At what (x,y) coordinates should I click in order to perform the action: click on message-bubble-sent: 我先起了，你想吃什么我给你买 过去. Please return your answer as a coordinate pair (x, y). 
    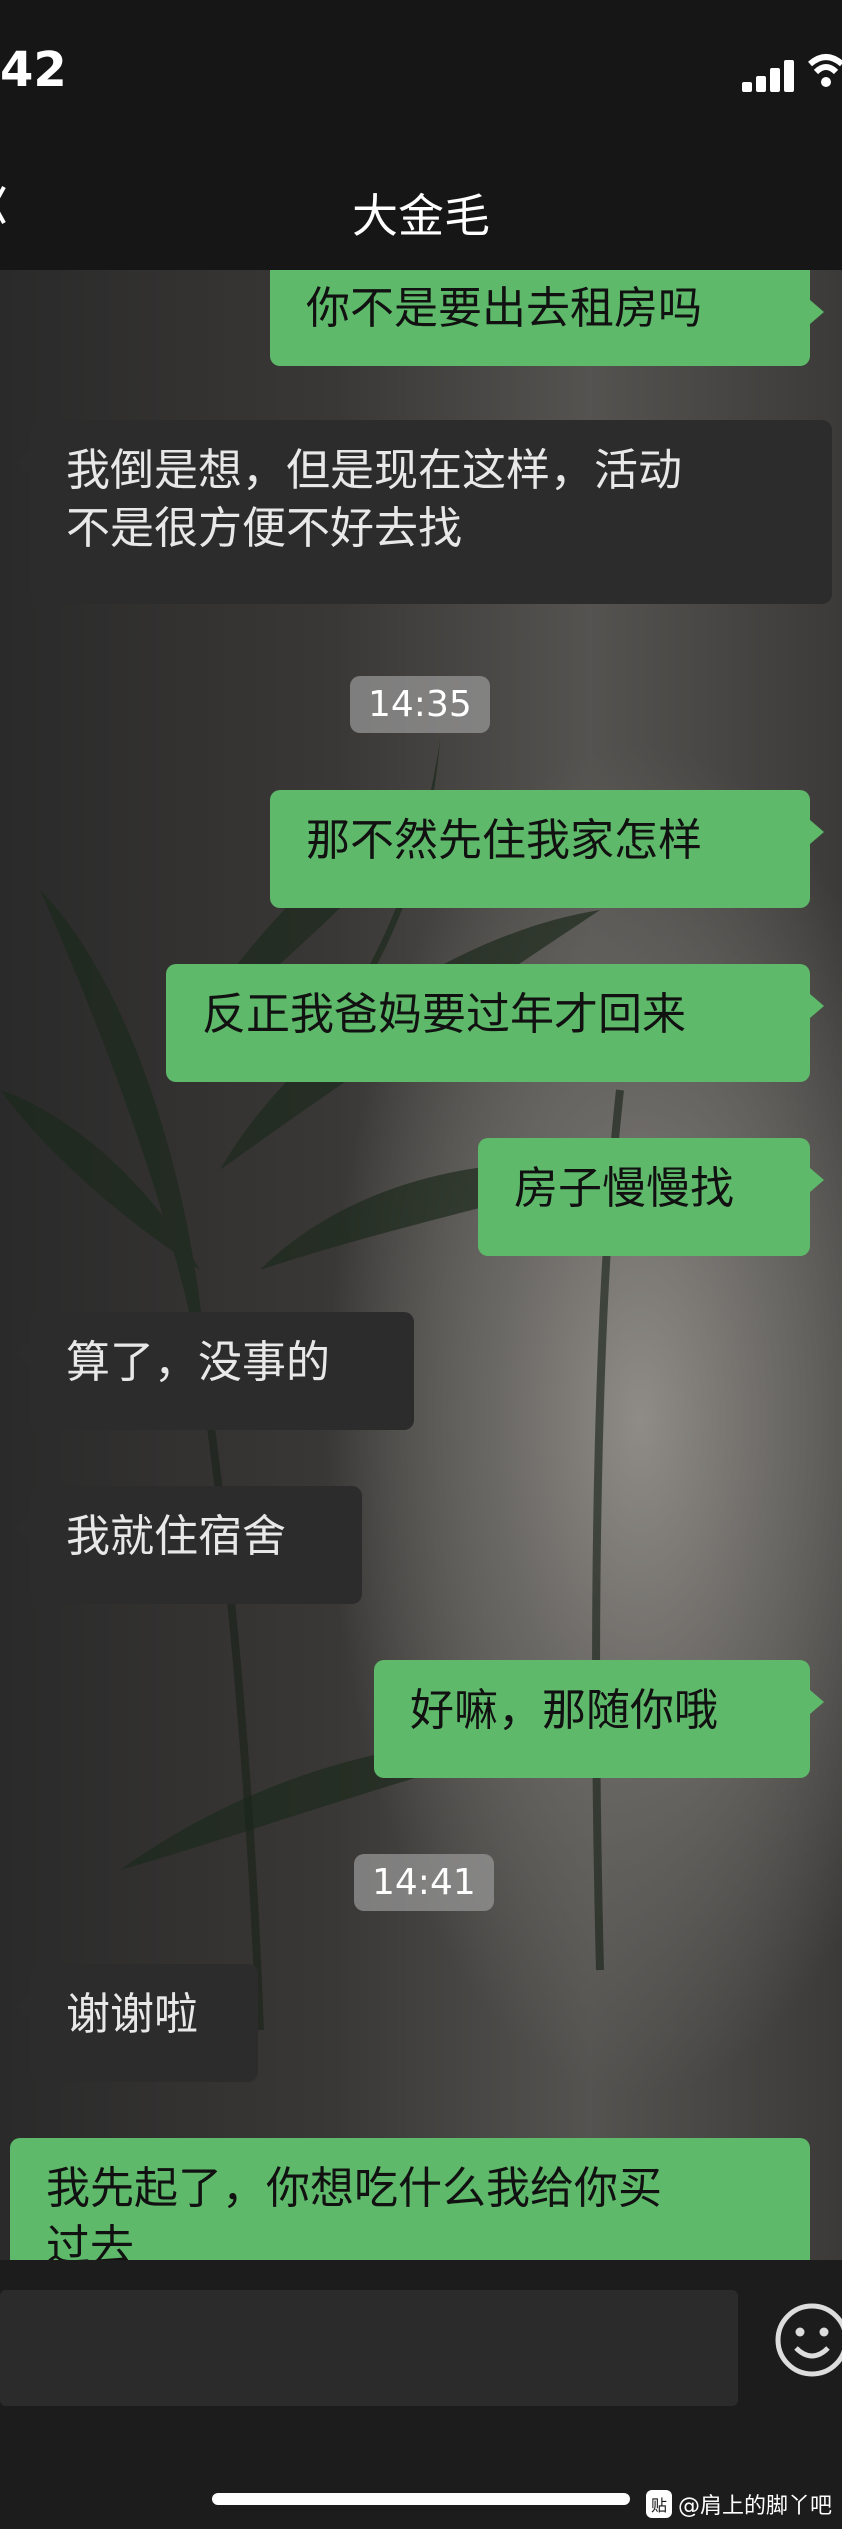
    Looking at the image, I should click on (410, 2199).